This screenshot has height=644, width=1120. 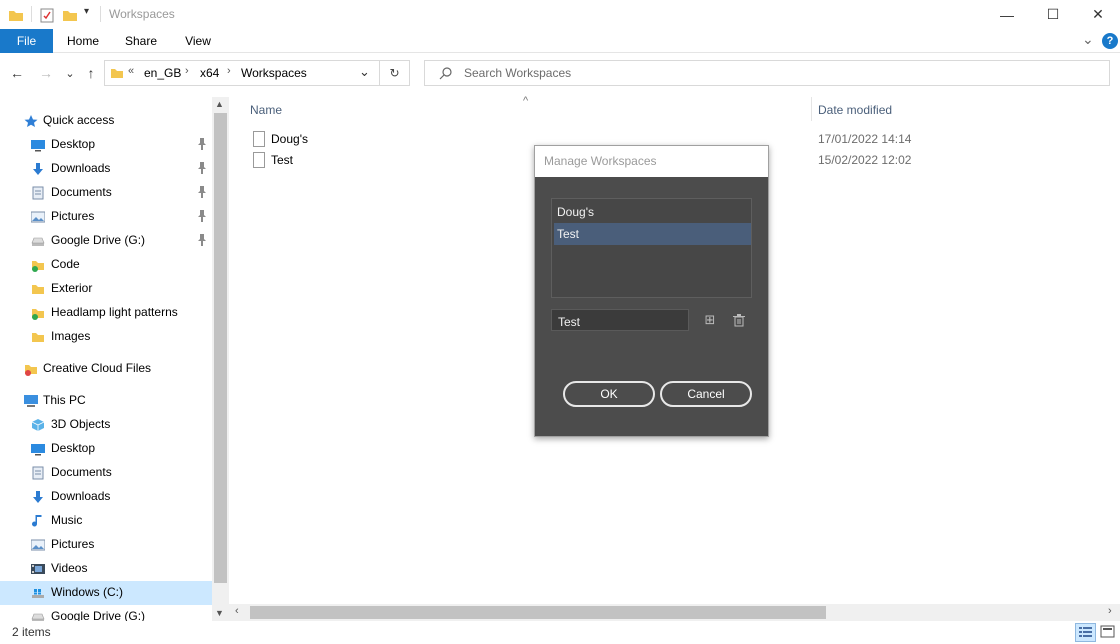 I want to click on sidebar-item-windows-c: Windows (C:), so click(x=106, y=593).